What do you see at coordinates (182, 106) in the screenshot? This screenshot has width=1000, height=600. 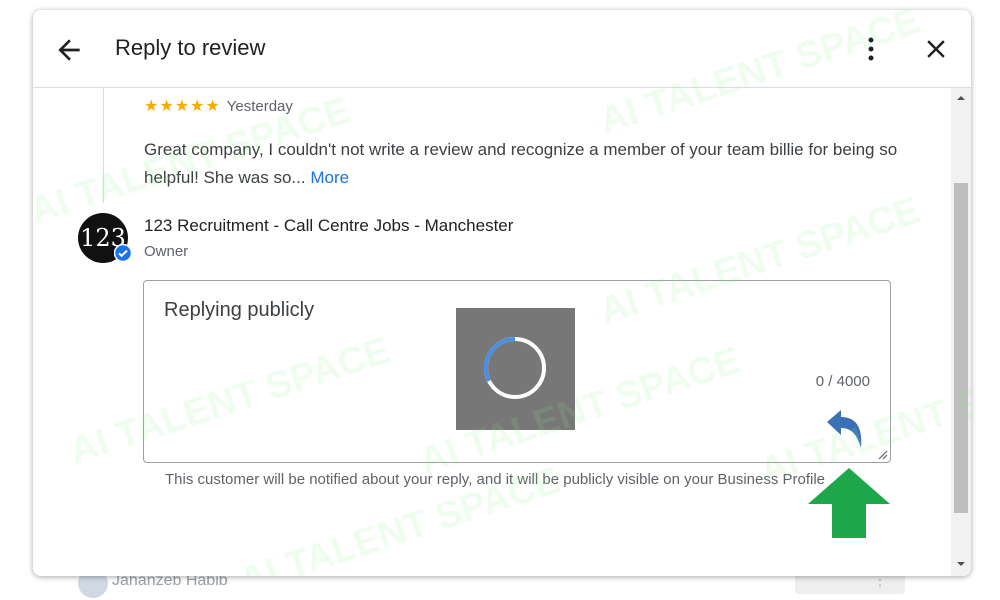 I see `star-rating: ★★★★★` at bounding box center [182, 106].